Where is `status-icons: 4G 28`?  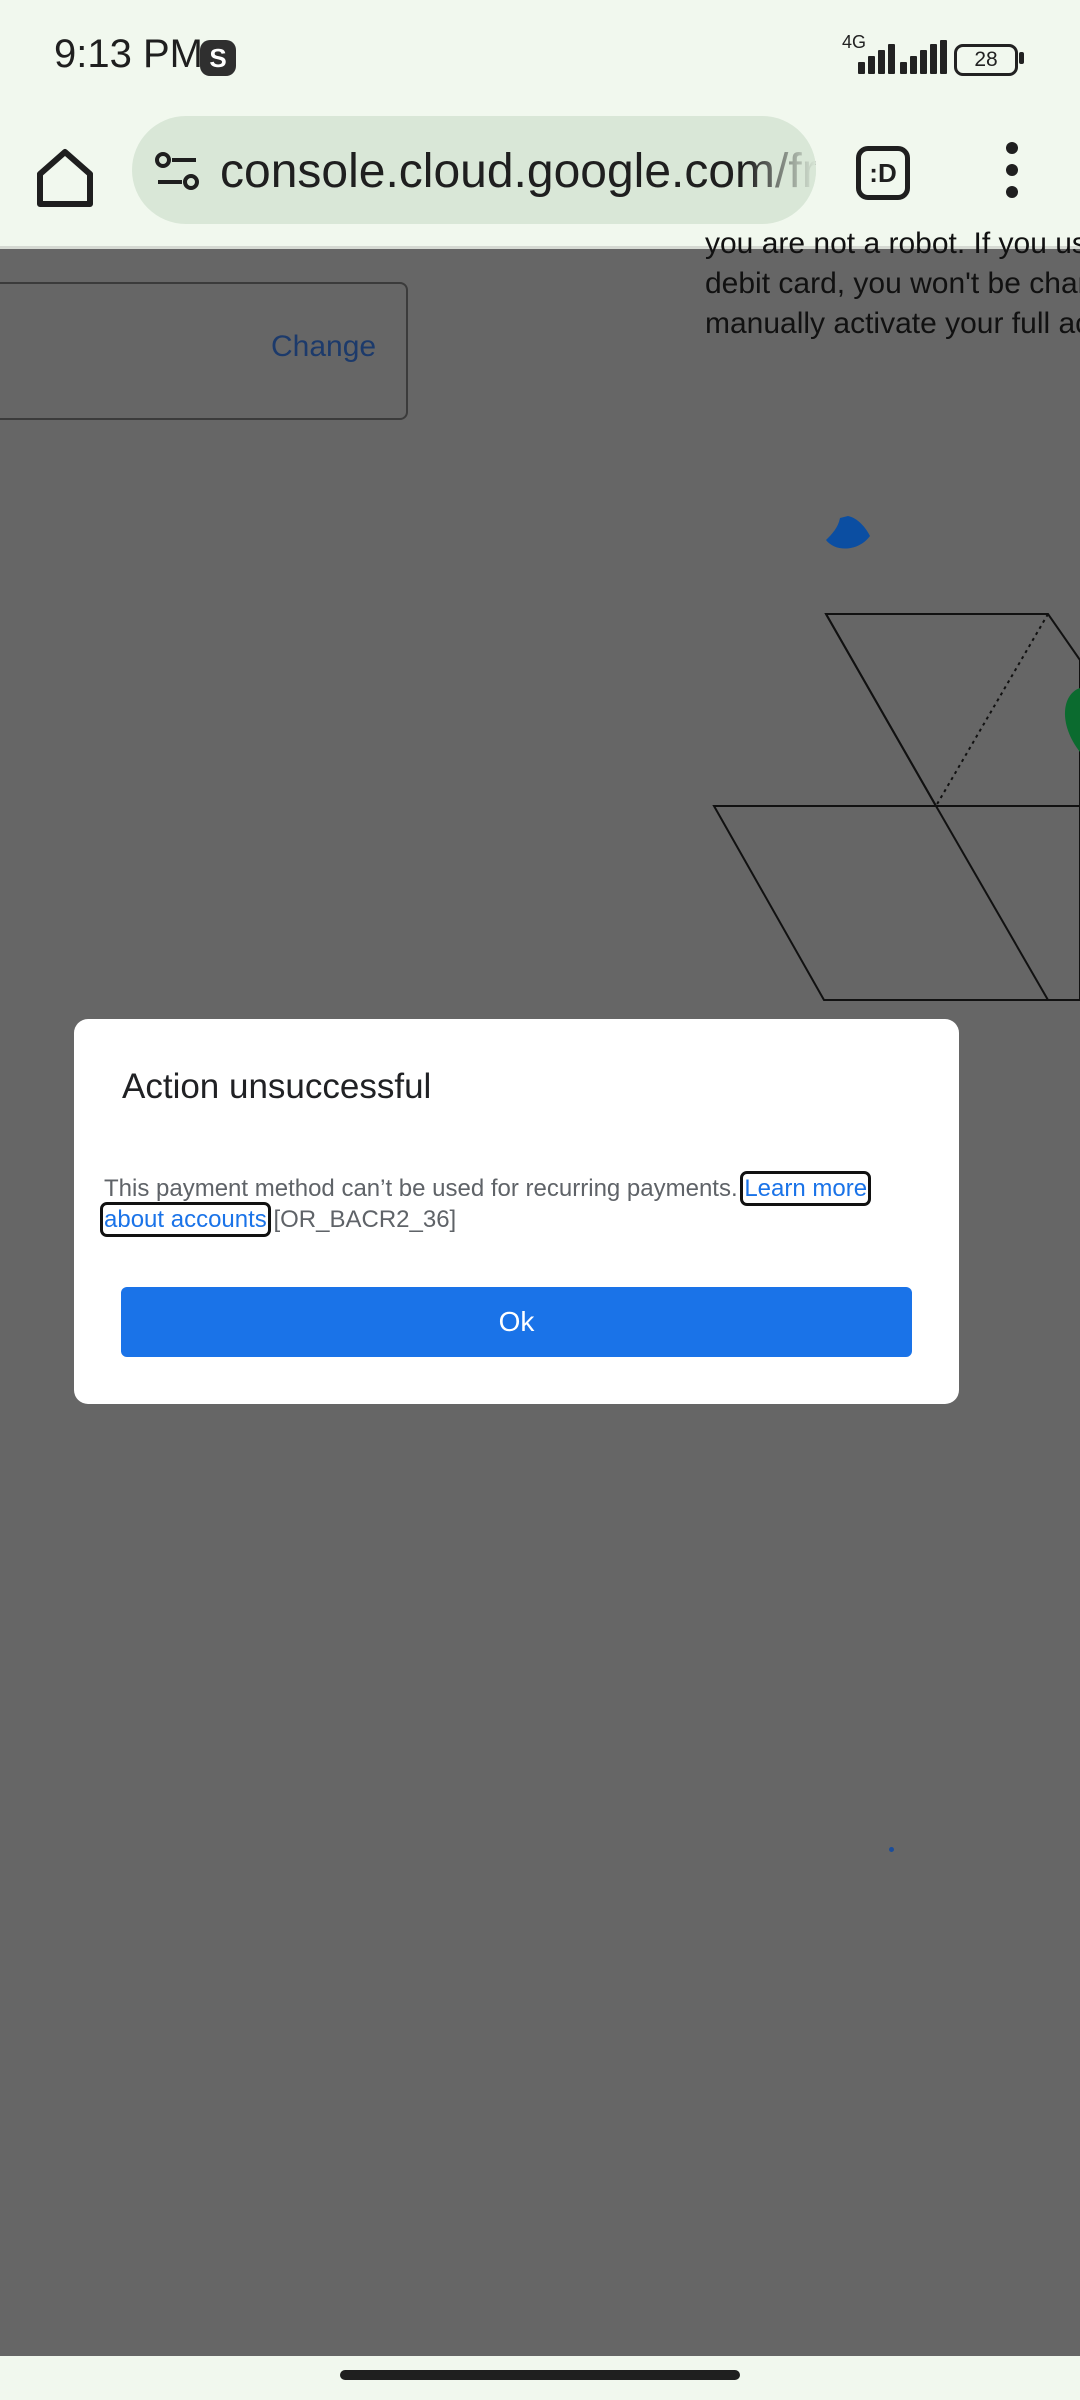 status-icons: 4G 28 is located at coordinates (939, 55).